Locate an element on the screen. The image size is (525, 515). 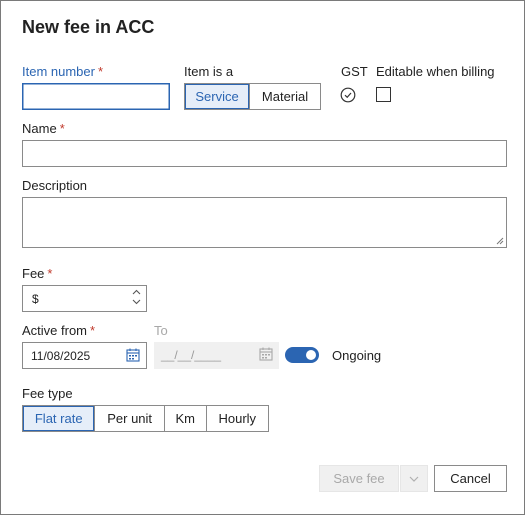
active-from-label: Active from * is located at coordinates (58, 330).